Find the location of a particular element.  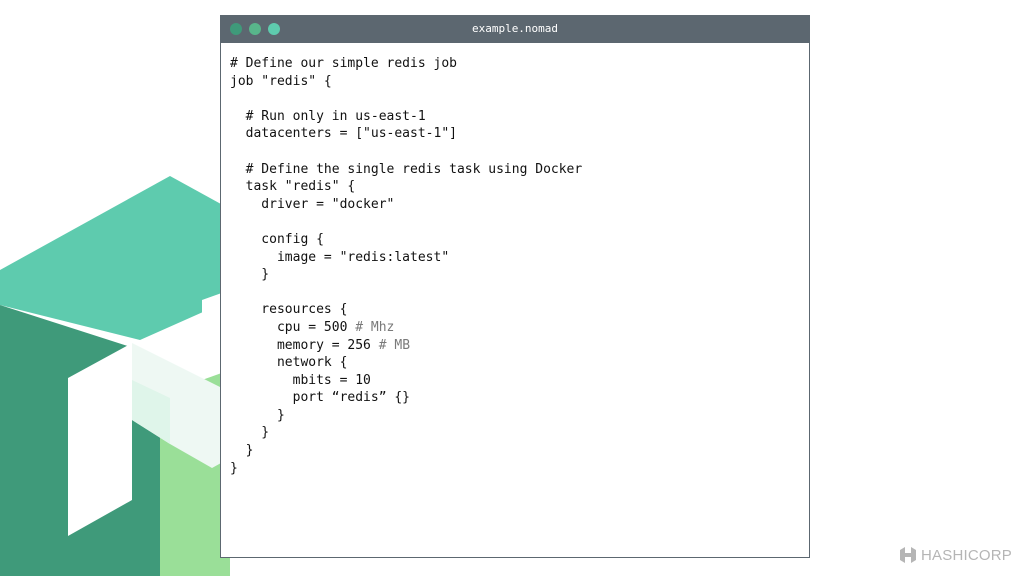

window-title-bar: example.nomad is located at coordinates (515, 29).